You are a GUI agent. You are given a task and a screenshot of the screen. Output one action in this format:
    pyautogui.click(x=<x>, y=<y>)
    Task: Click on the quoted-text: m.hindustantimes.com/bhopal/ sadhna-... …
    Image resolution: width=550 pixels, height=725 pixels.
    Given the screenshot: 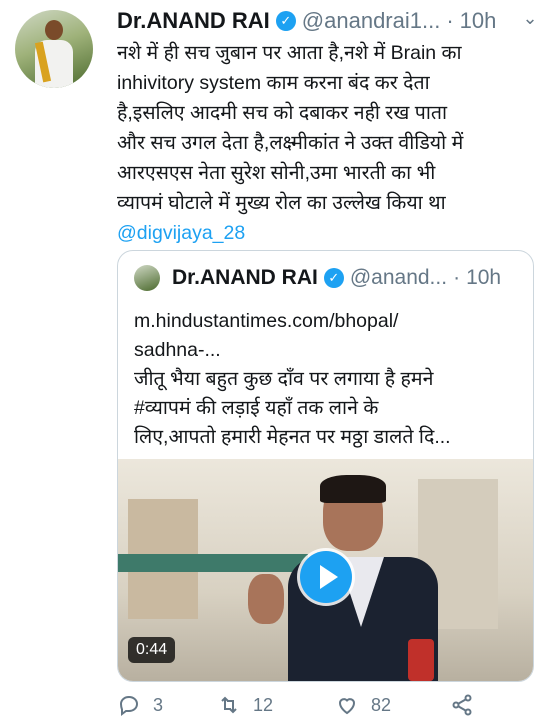 What is the action you would take?
    pyautogui.click(x=326, y=379)
    